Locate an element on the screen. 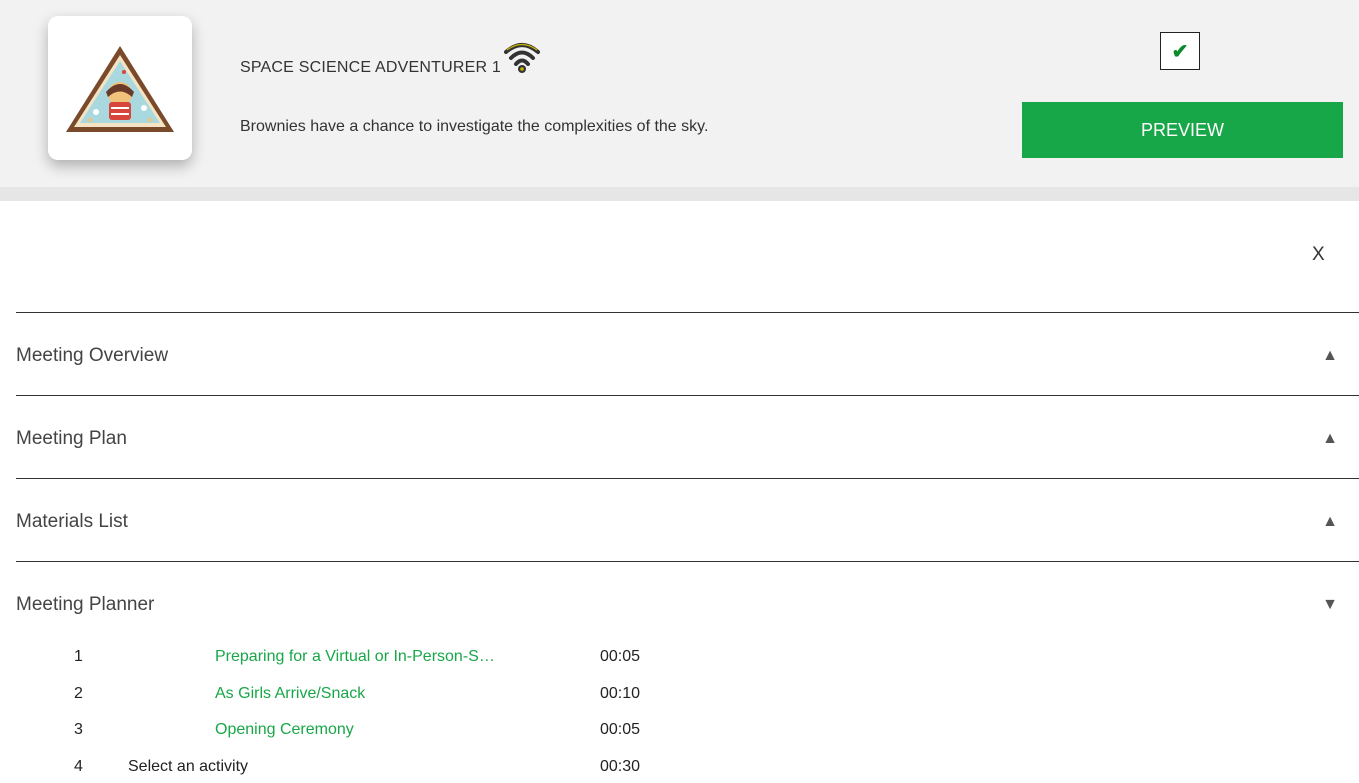  section-meeting-overview: Meeting Overview ▲ is located at coordinates (687, 353).